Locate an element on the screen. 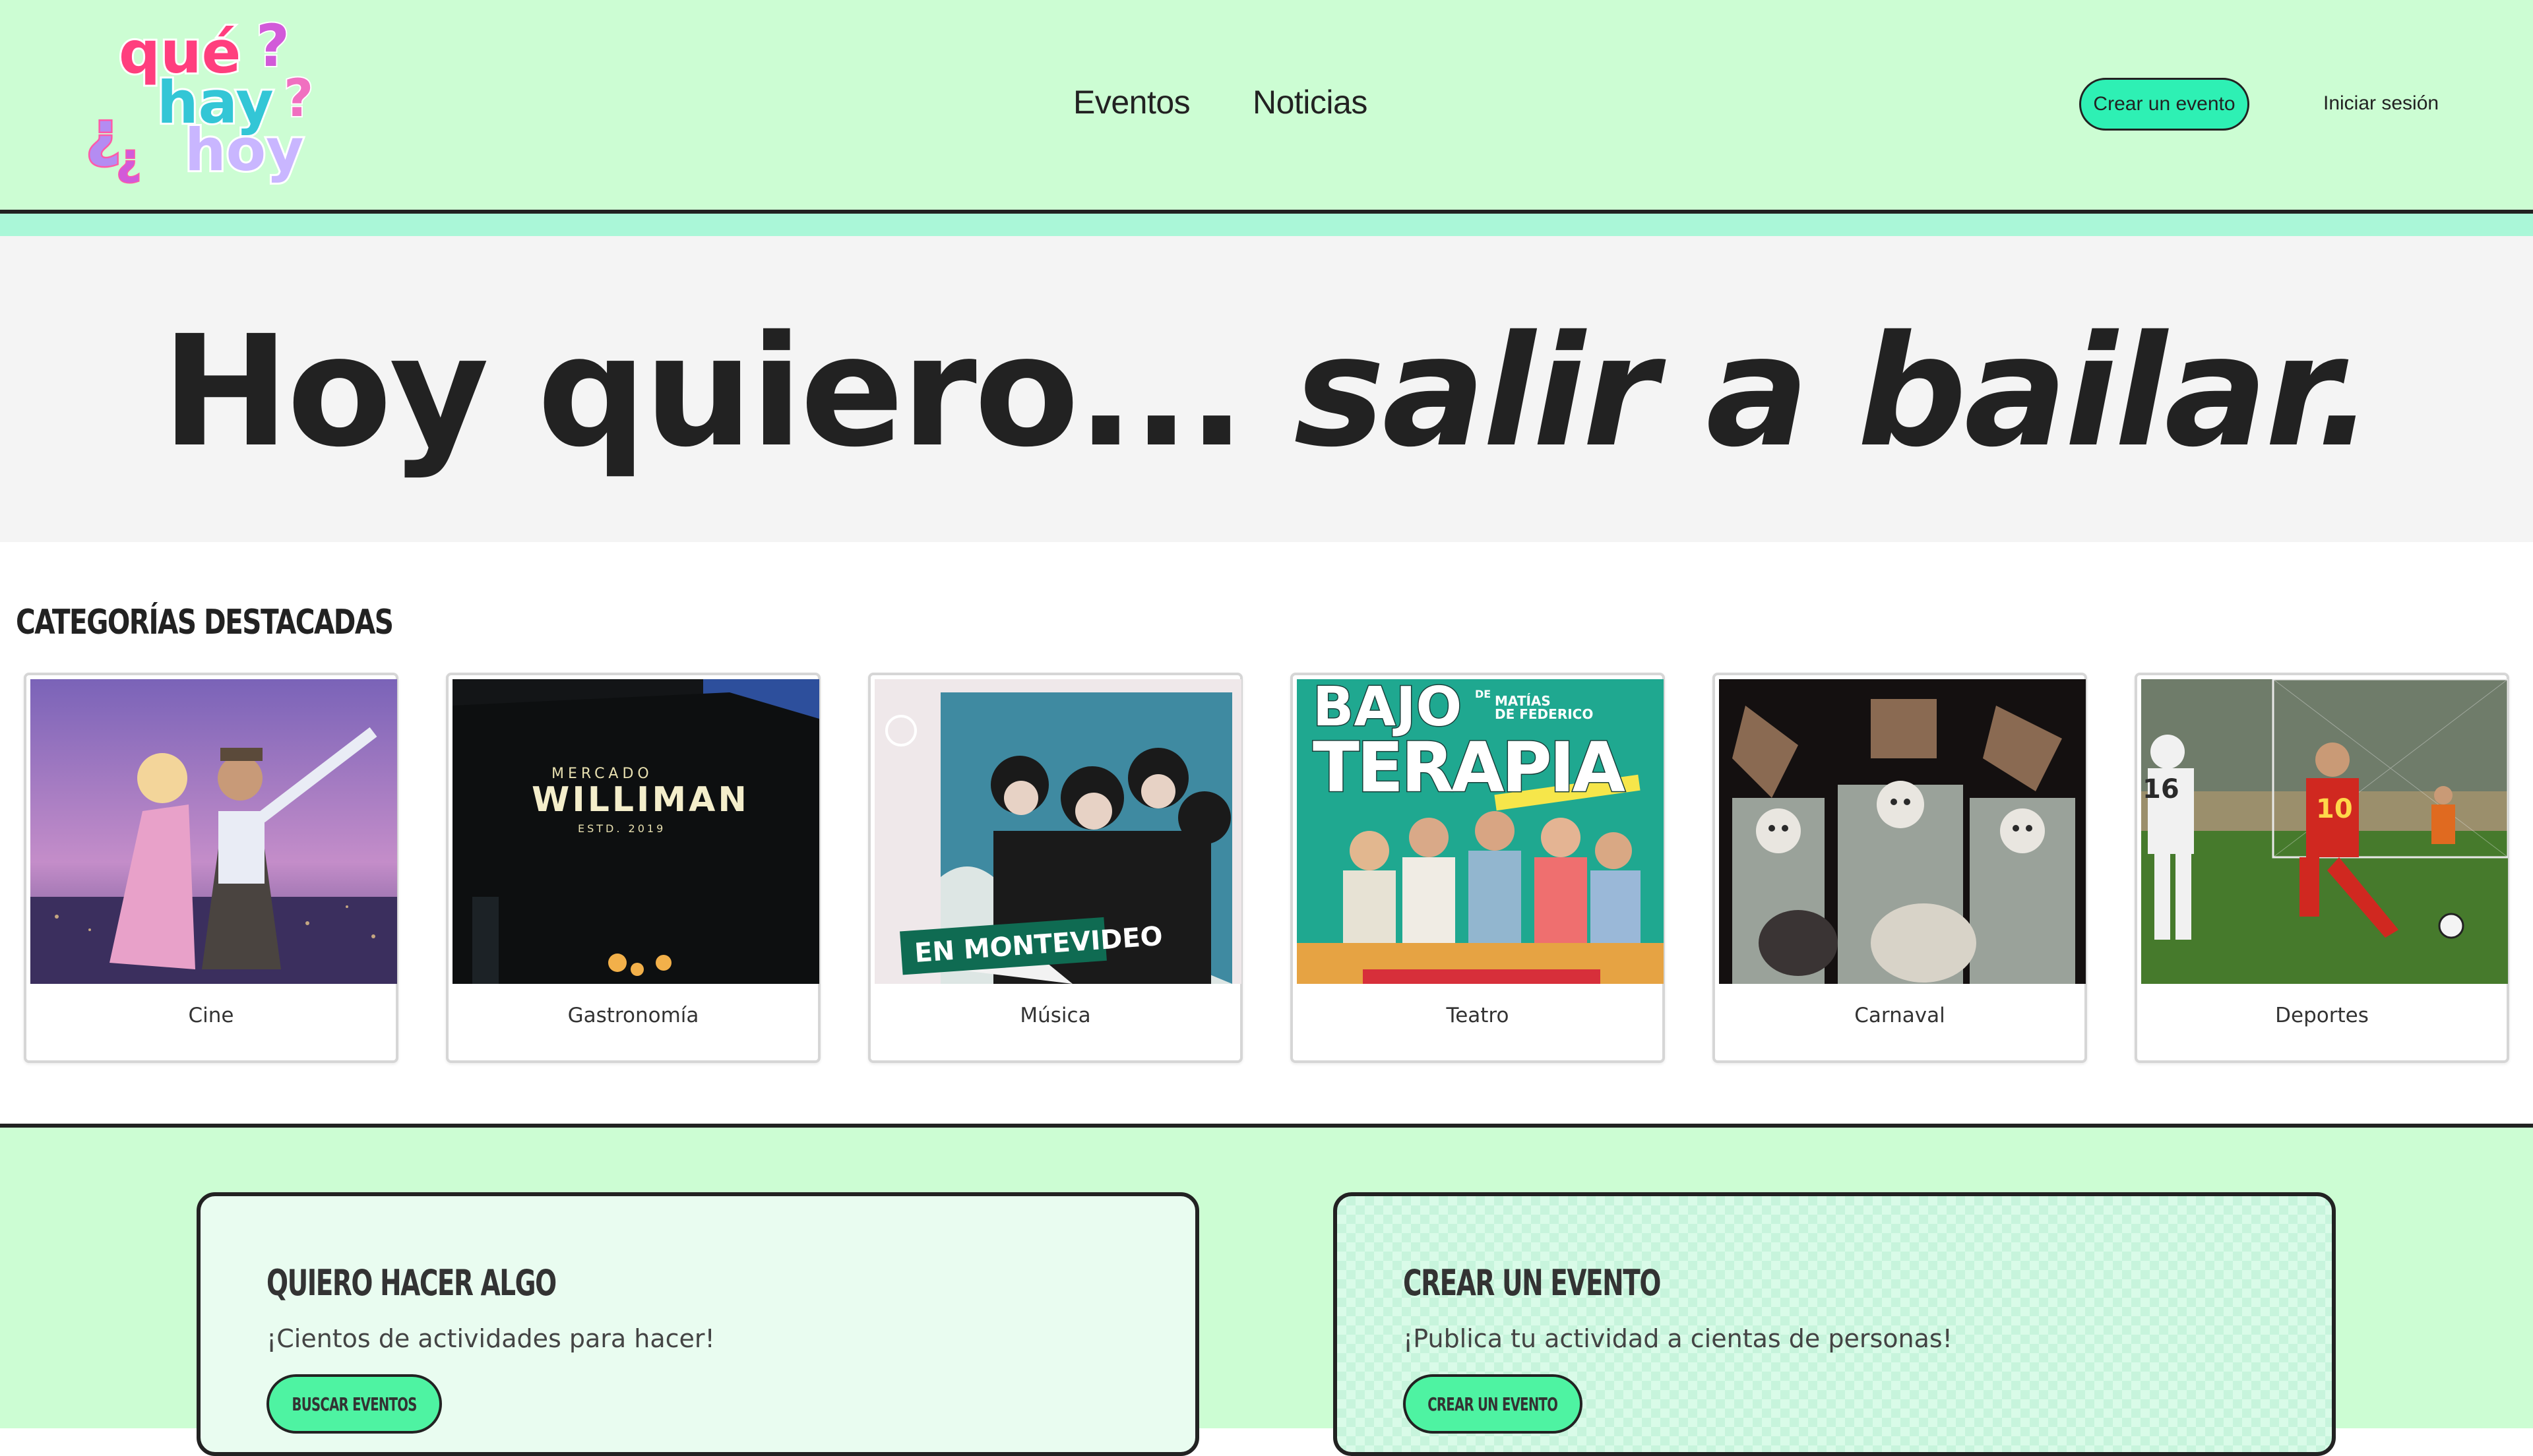  panel-subtitle: ¡Cientos de actividades para hacer! is located at coordinates (490, 1338).